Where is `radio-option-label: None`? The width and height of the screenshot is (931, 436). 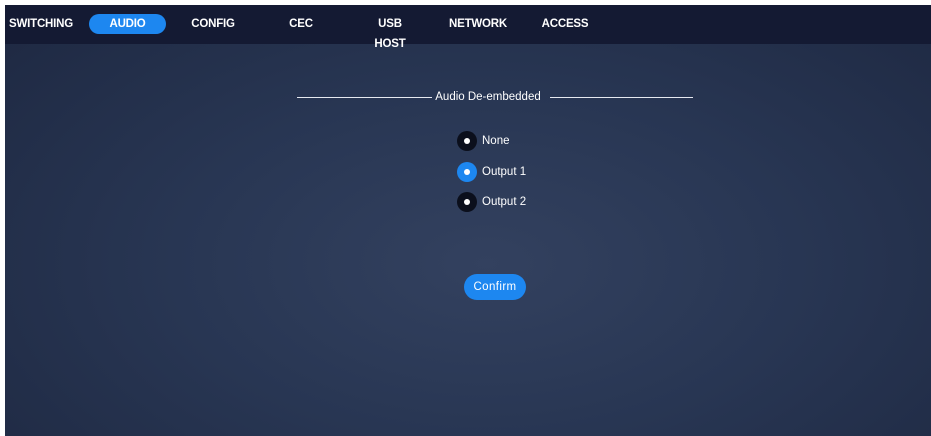 radio-option-label: None is located at coordinates (496, 141).